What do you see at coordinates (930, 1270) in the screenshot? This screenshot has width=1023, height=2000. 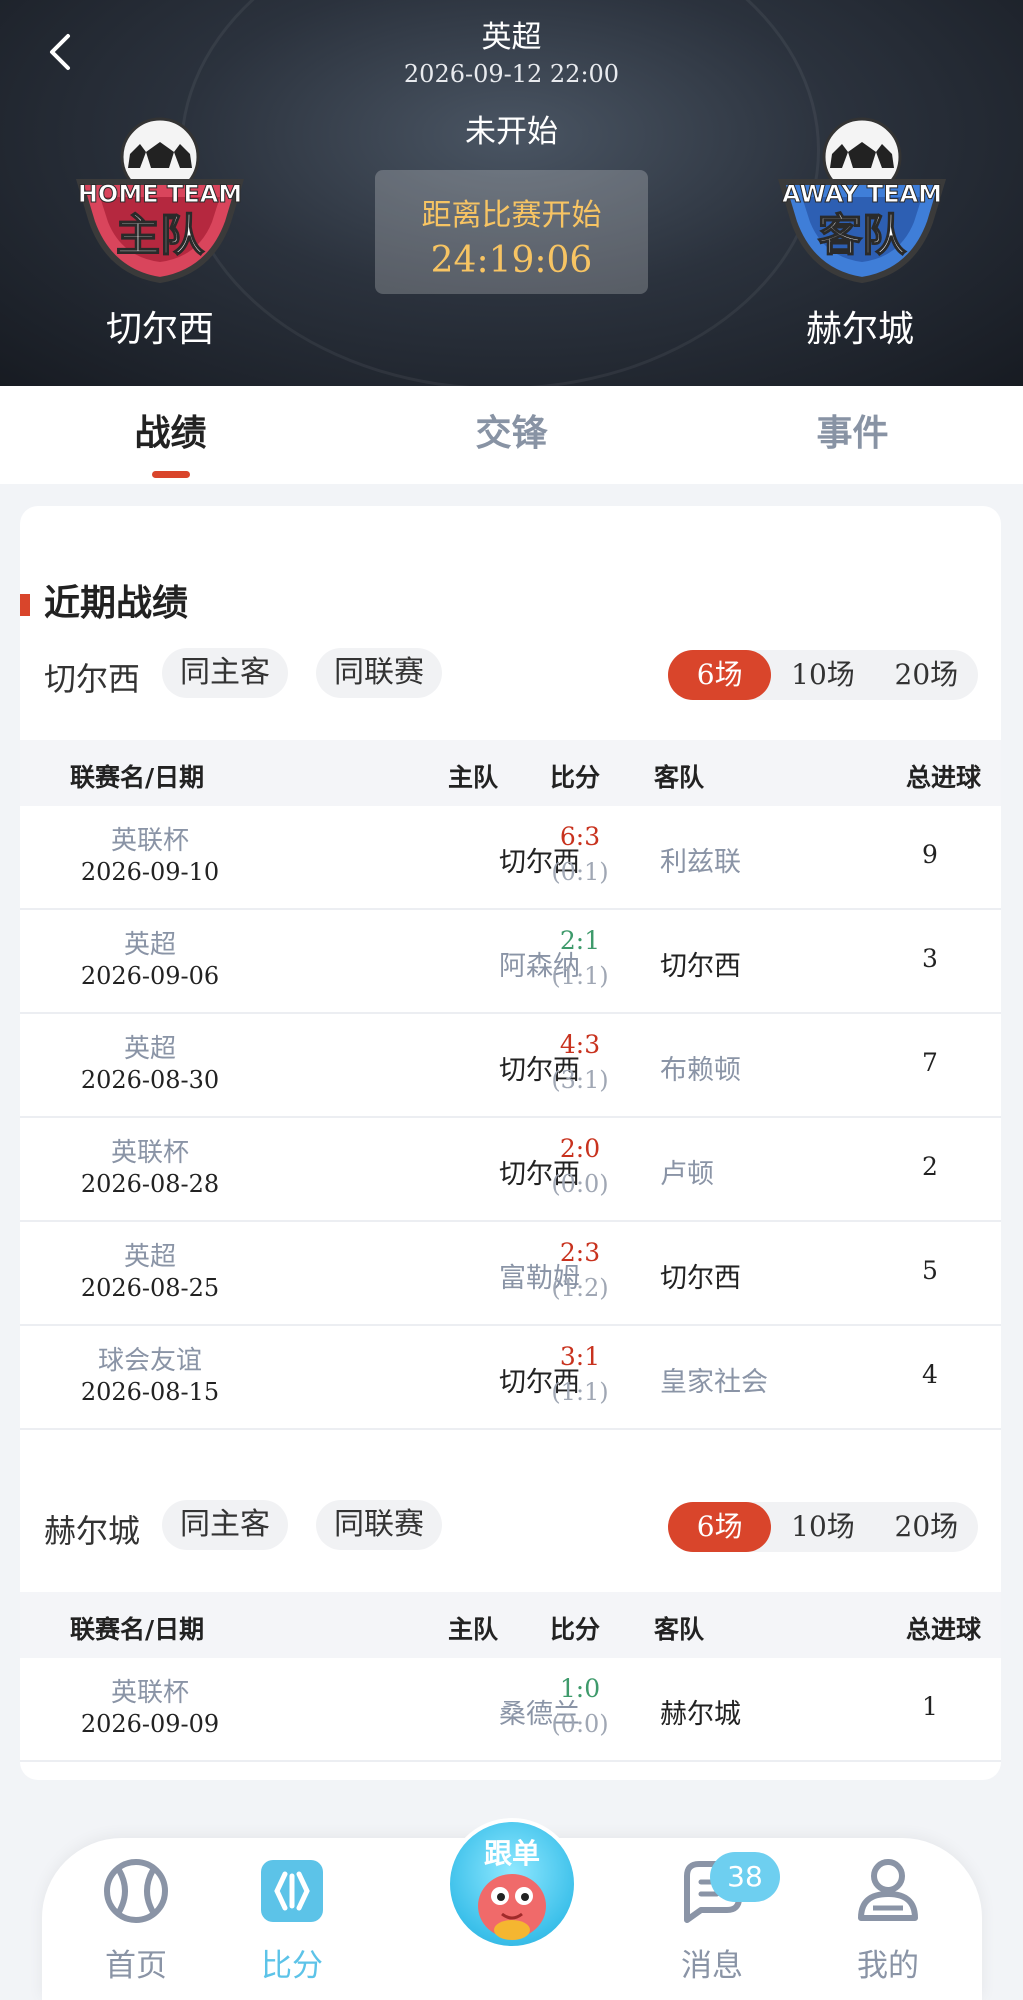 I see `row-total-goals: 5` at bounding box center [930, 1270].